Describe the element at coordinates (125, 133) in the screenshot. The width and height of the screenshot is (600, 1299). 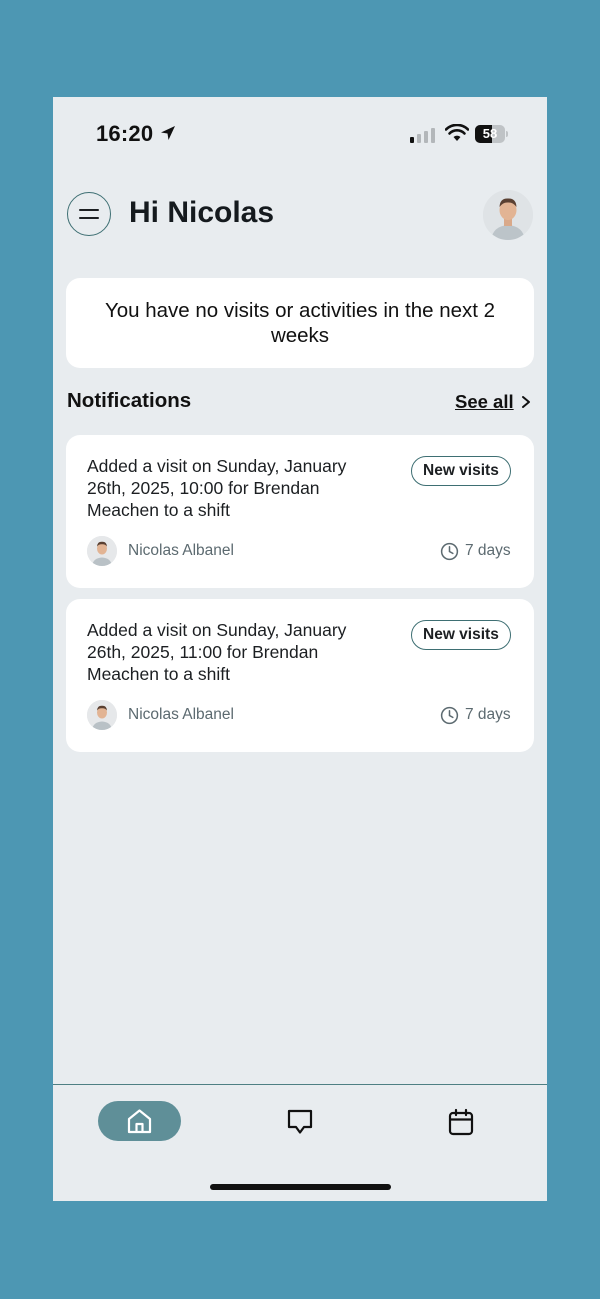
I see `status-time: 16:20` at that location.